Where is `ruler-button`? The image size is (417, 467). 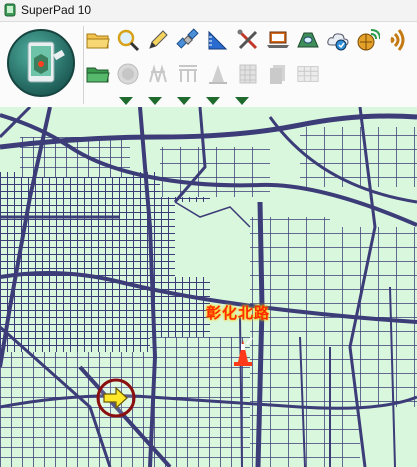
ruler-button is located at coordinates (218, 40).